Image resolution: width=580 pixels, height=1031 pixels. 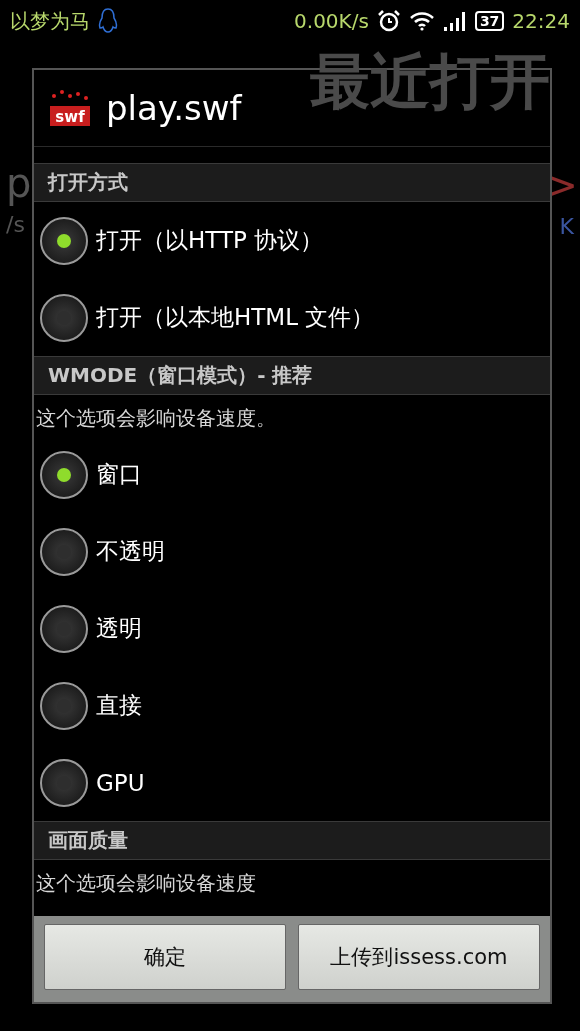 I want to click on signal-icon, so click(x=454, y=21).